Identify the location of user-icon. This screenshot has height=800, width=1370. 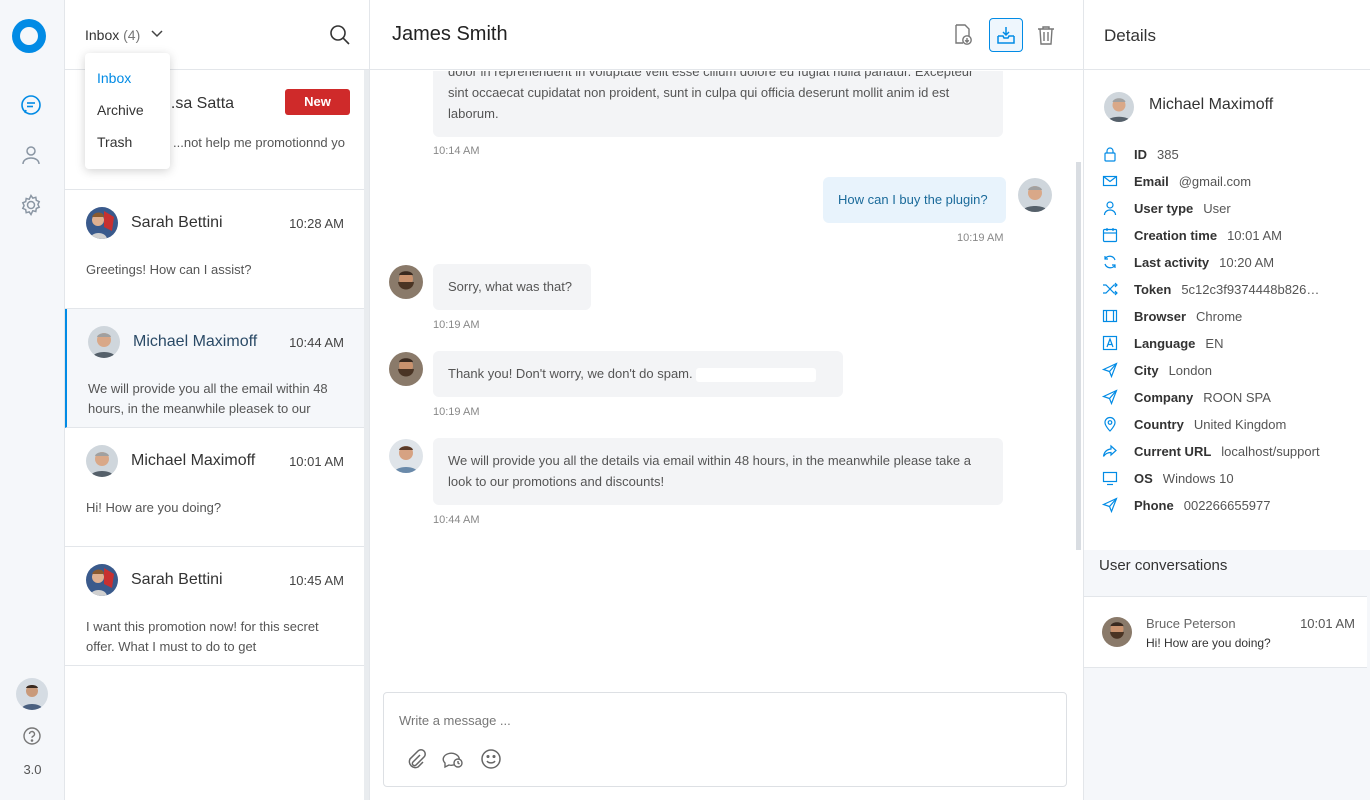
(1110, 208).